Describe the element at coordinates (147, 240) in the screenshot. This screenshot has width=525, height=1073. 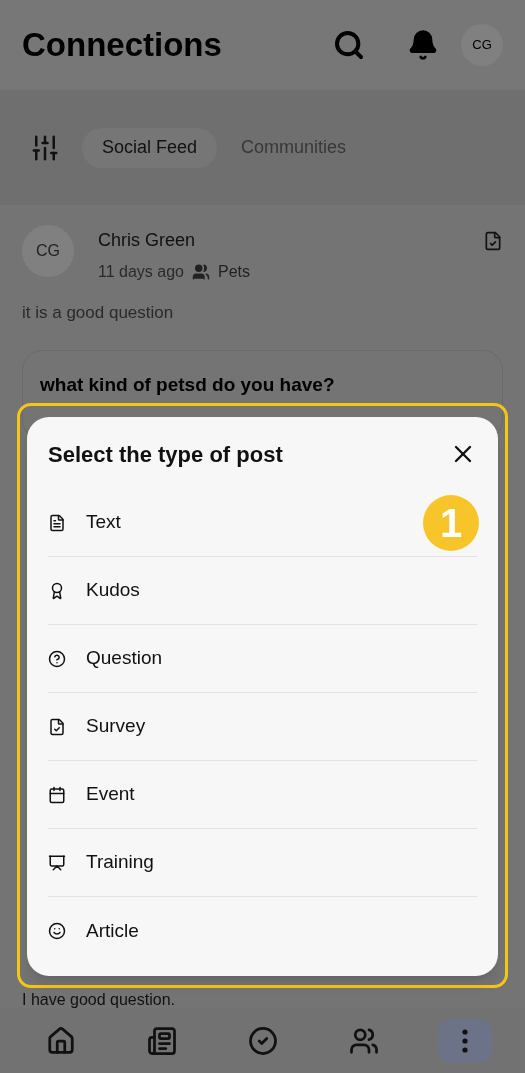
I see `author-name: Chris Green` at that location.